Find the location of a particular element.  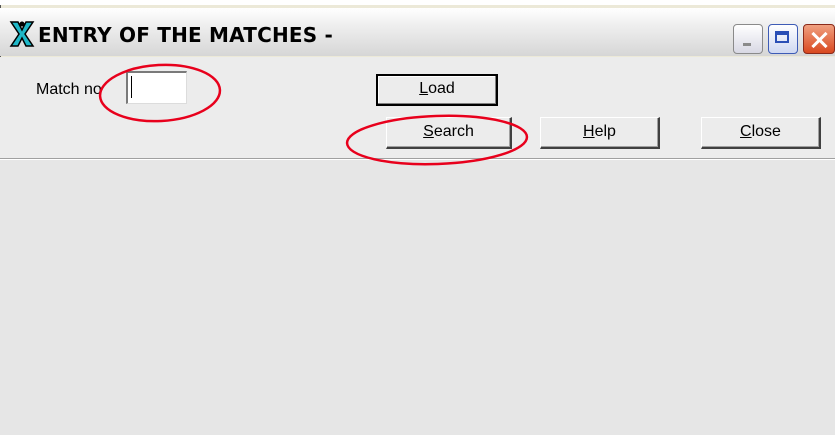

app-figure-icon is located at coordinates (22, 34).